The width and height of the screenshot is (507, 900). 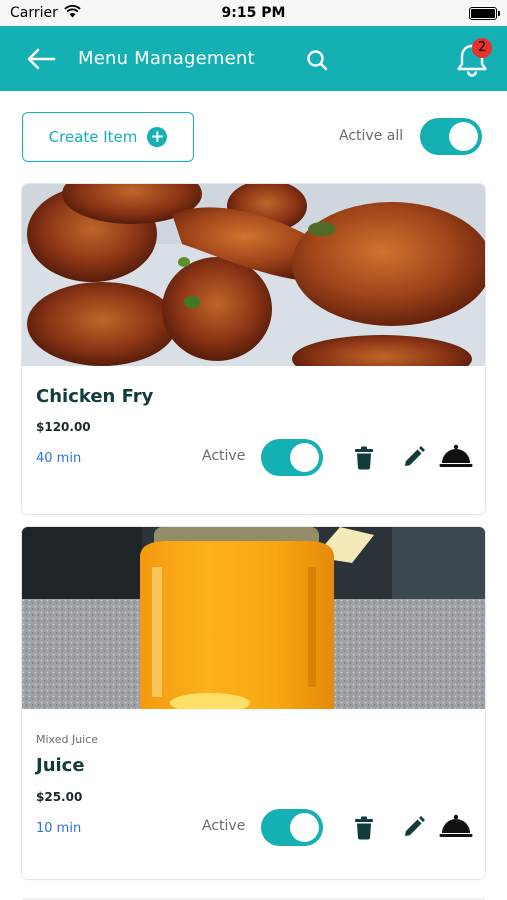 I want to click on item-price: $120.00, so click(x=63, y=427).